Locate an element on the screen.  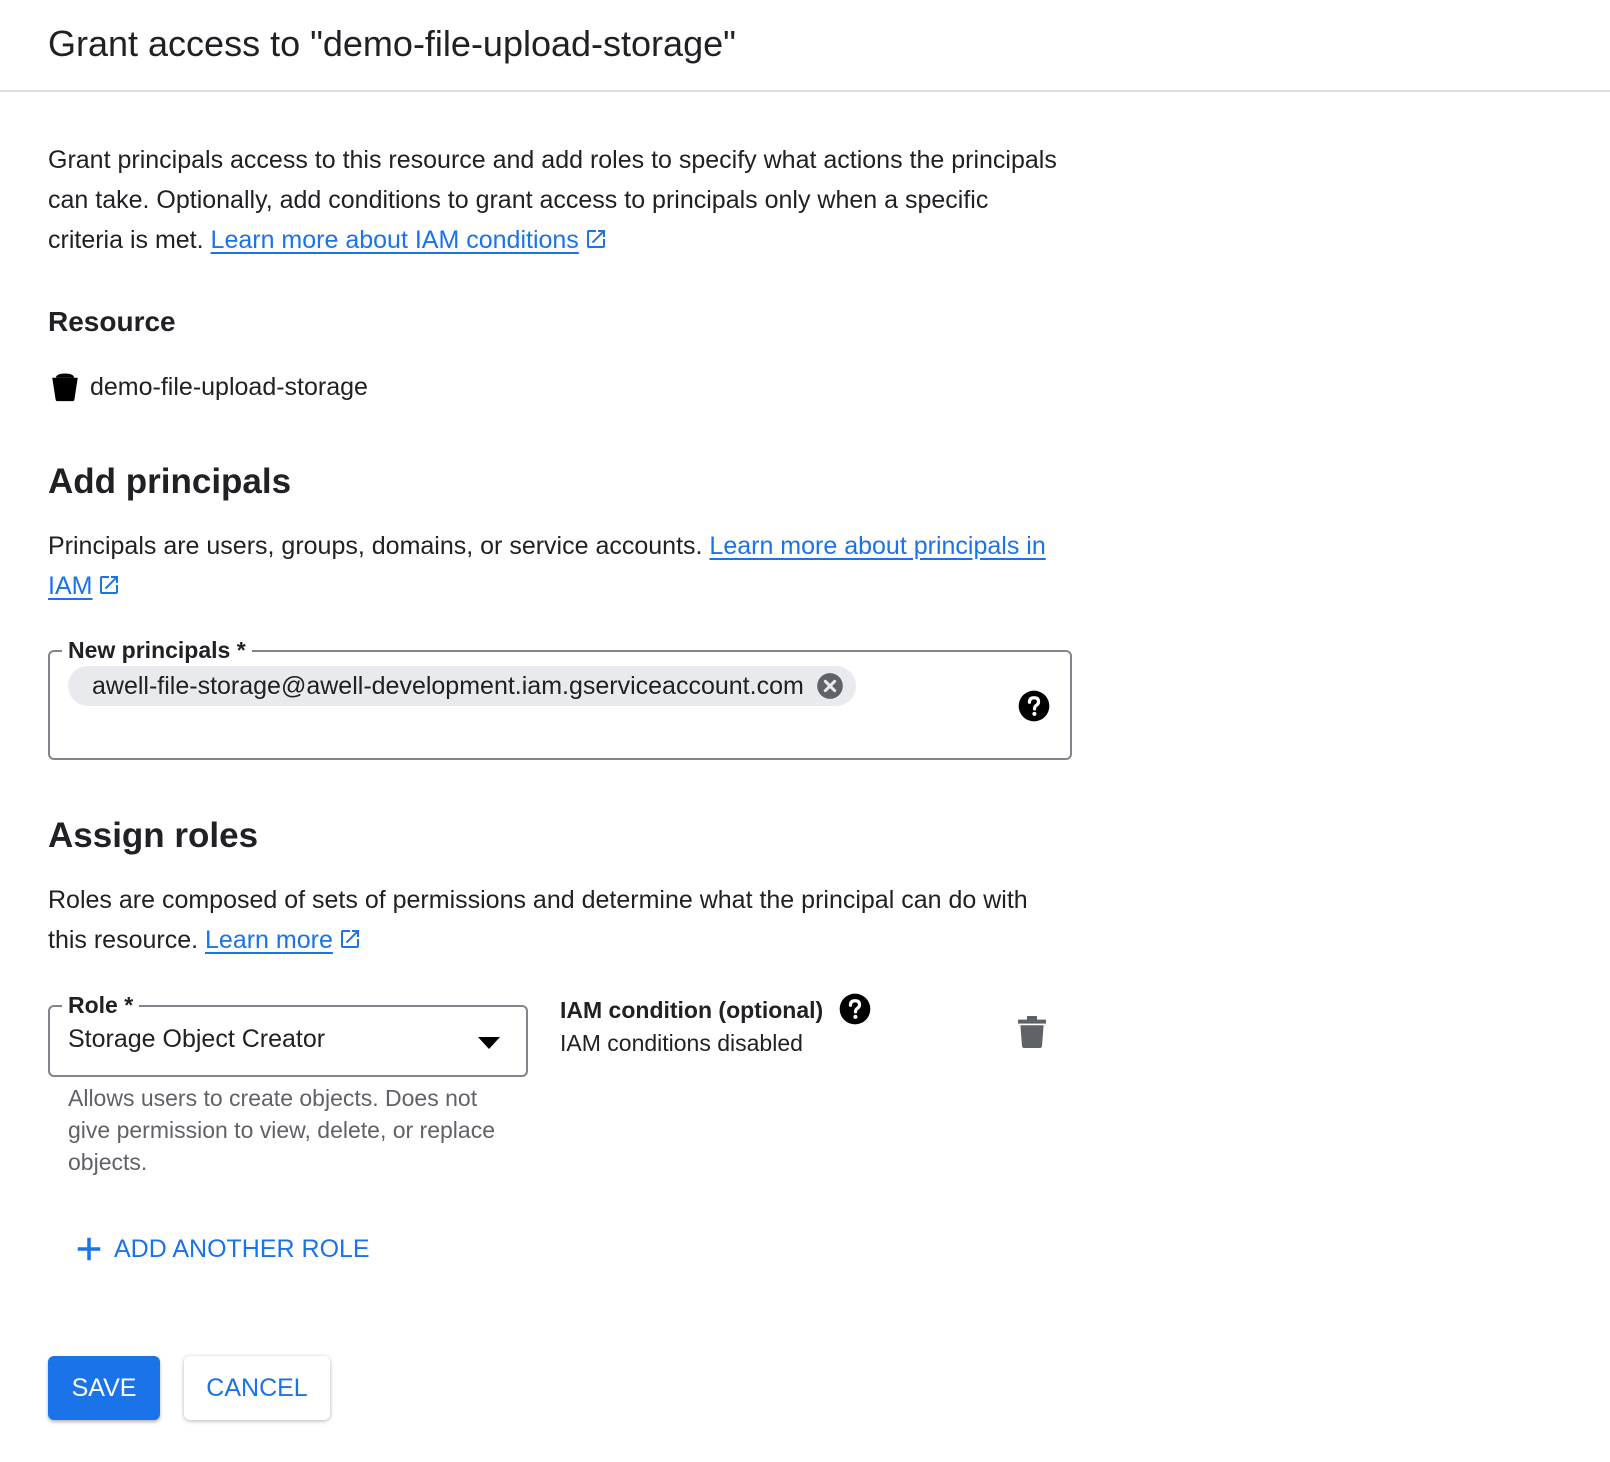
add-another-role-label: ADD ANOTHER ROLE is located at coordinates (242, 1248).